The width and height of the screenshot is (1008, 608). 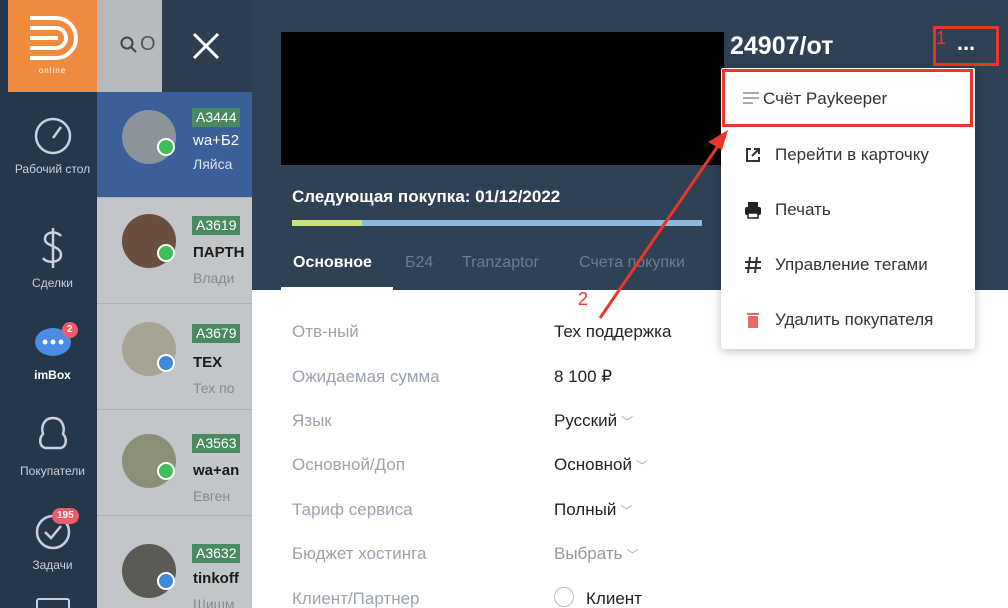 What do you see at coordinates (214, 278) in the screenshot?
I see `chat-subtitle: Влади` at bounding box center [214, 278].